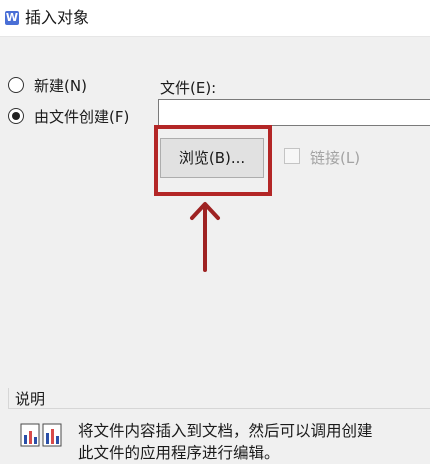 This screenshot has width=430, height=464. What do you see at coordinates (41, 435) in the screenshot?
I see `document-object-icon` at bounding box center [41, 435].